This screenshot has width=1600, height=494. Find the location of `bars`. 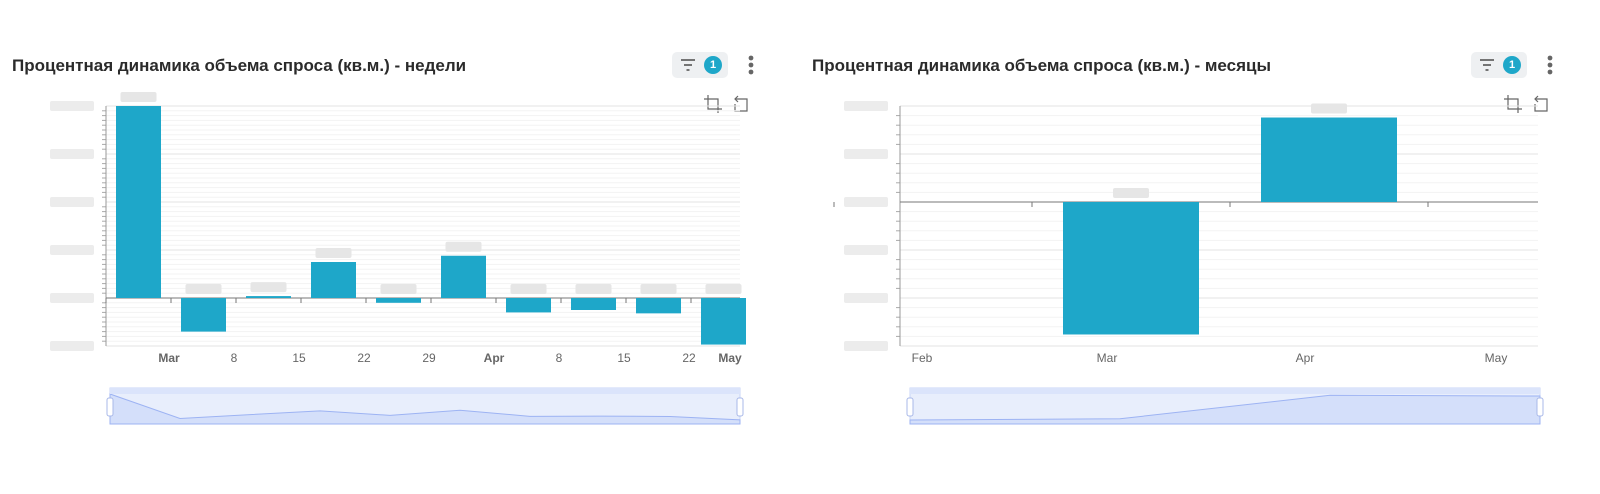

bars is located at coordinates (1230, 219).